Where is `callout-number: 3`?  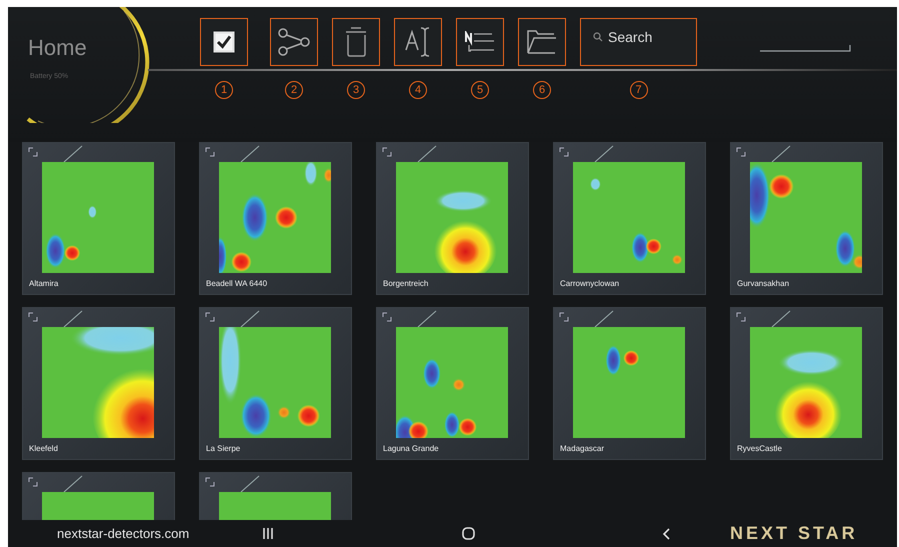
callout-number: 3 is located at coordinates (356, 90).